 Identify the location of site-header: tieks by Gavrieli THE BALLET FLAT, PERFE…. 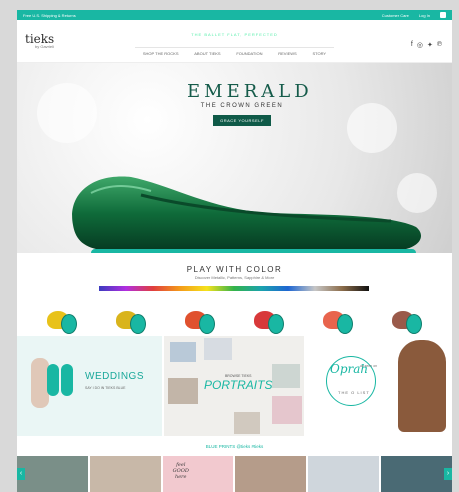
(234, 41).